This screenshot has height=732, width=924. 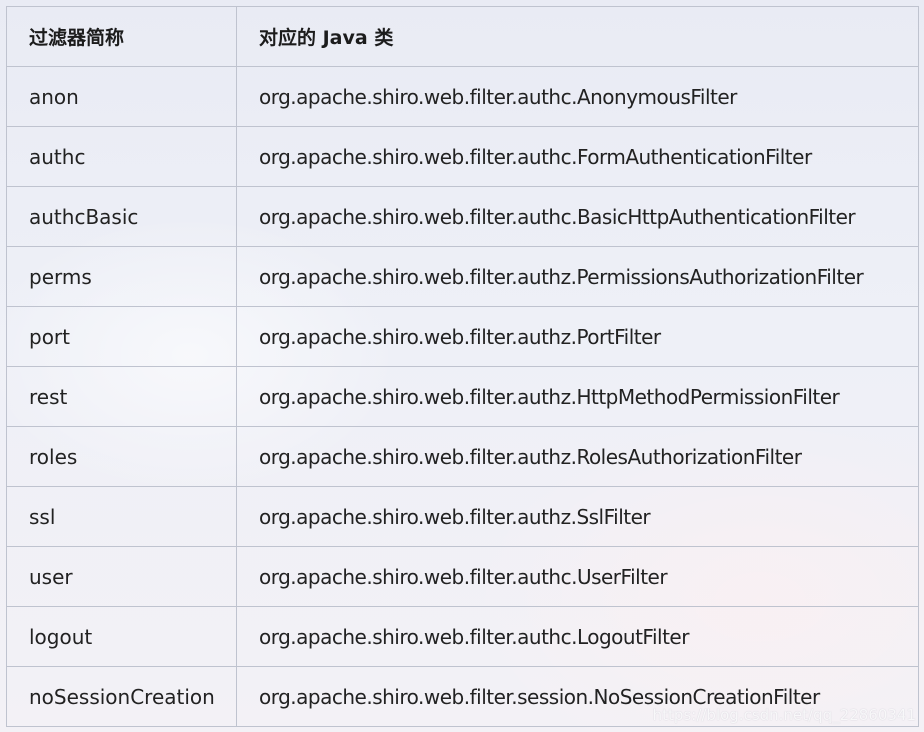 I want to click on filter-name-cell: noSessionCreation, so click(x=121, y=696).